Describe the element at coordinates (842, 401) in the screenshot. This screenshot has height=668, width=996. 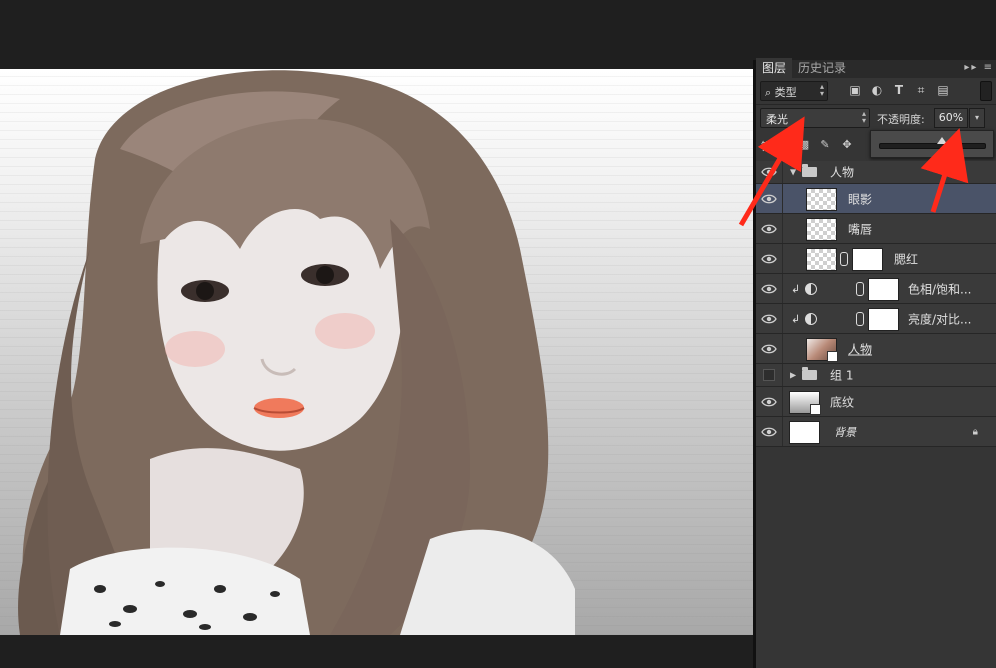
I see `layer-name: 底纹` at that location.